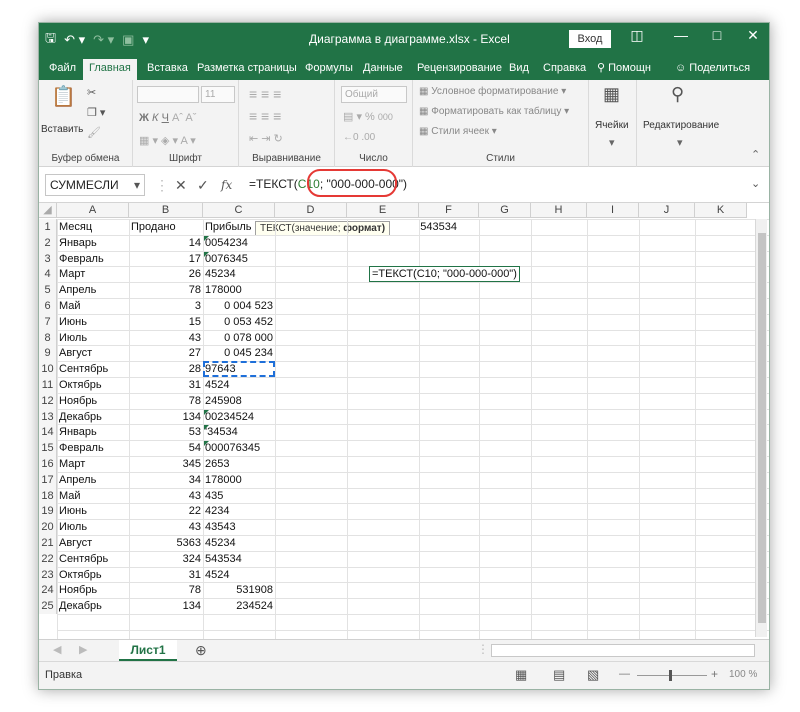 The width and height of the screenshot is (800, 712). I want to click on customize-qat-icon: ▾, so click(145, 40).